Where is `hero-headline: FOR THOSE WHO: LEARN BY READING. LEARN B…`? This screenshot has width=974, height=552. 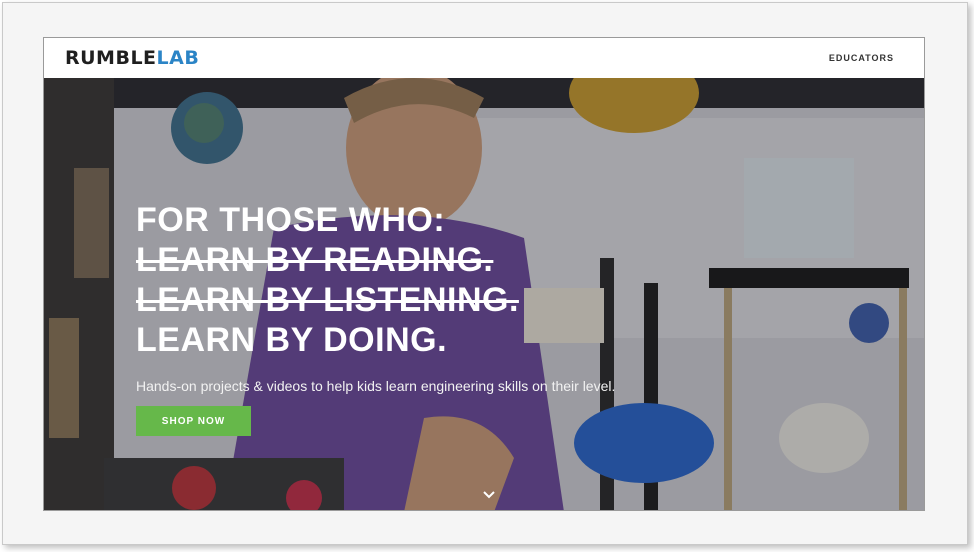
hero-headline: FOR THOSE WHO: LEARN BY READING. LEARN B… is located at coordinates (327, 280).